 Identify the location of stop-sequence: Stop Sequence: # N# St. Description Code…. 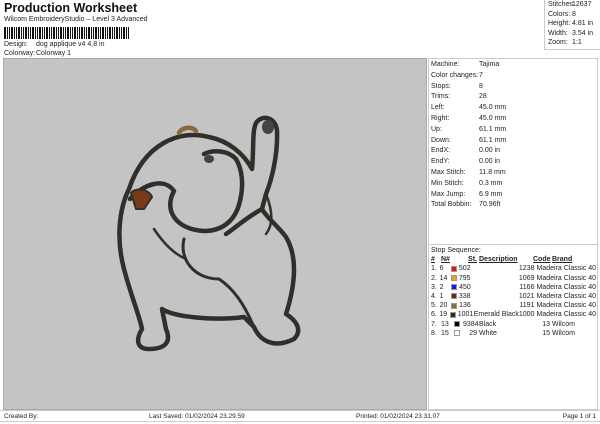
(513, 291).